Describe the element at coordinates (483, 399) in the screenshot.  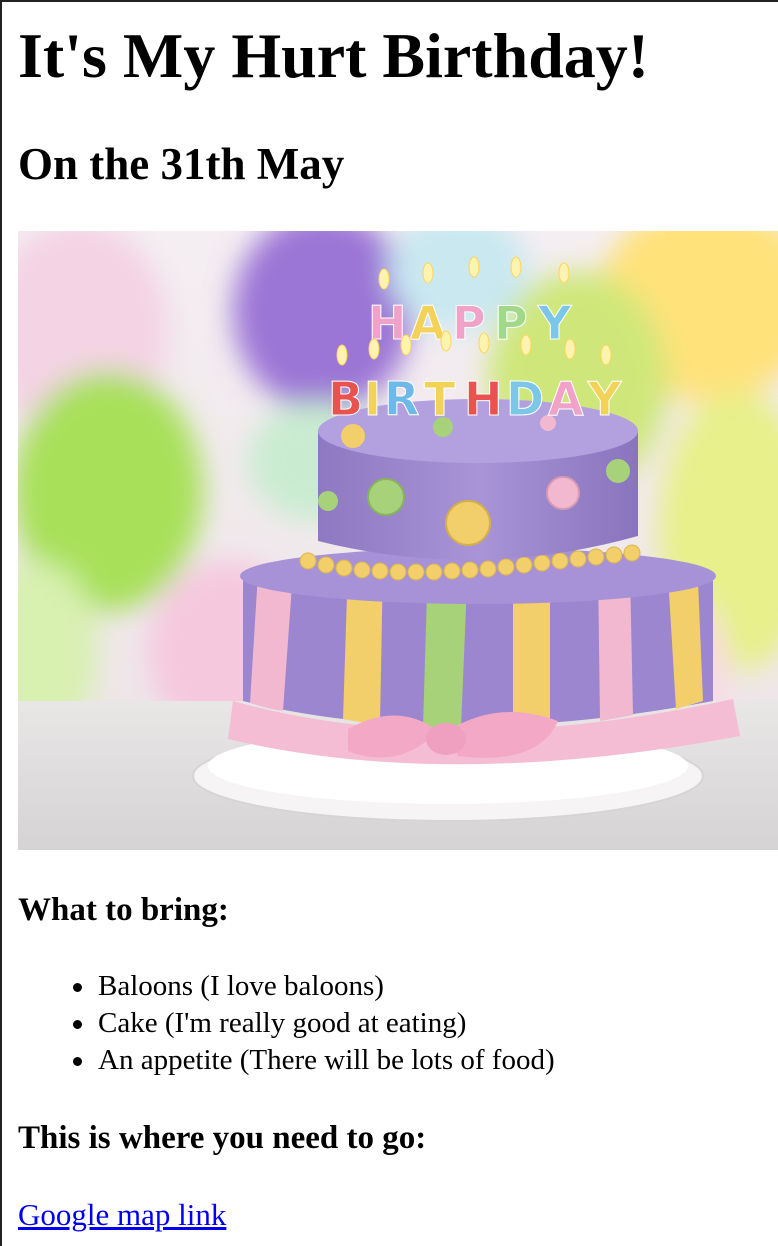
I see `svg-text: H` at that location.